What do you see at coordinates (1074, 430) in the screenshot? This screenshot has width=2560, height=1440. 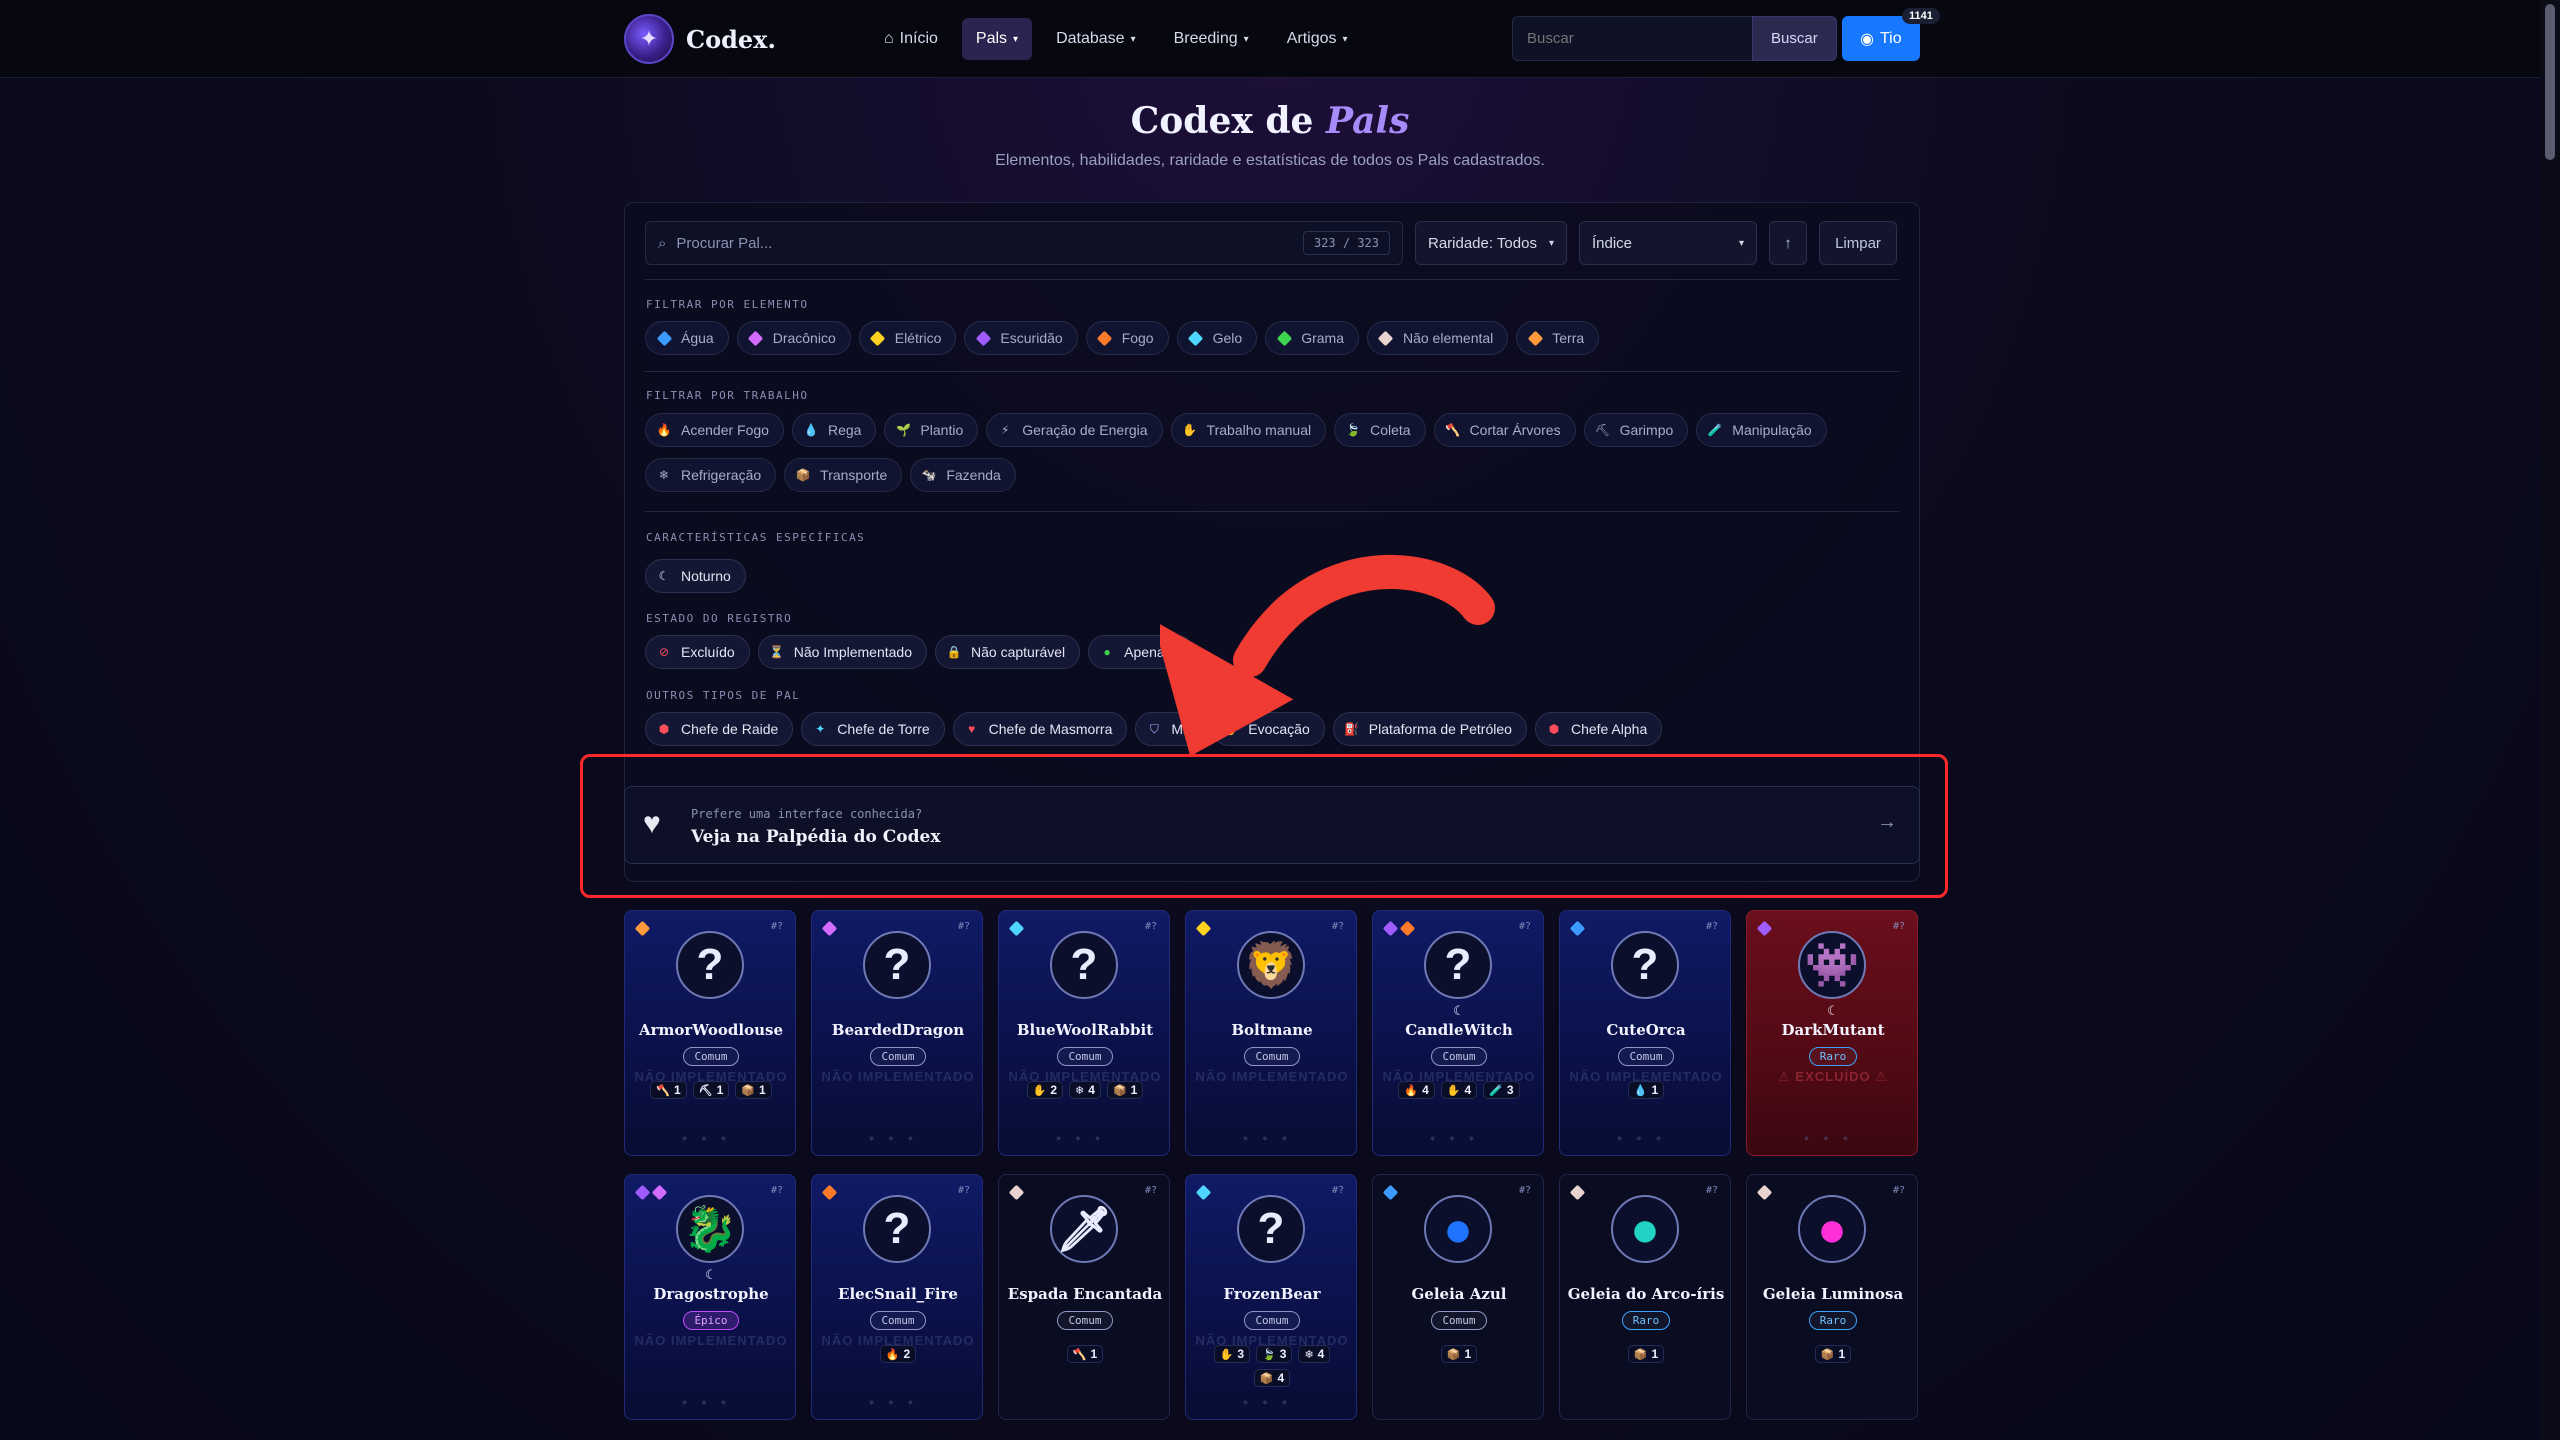 I see `work-chip-geracao-de-energia: ⚡ Geração de Energia` at bounding box center [1074, 430].